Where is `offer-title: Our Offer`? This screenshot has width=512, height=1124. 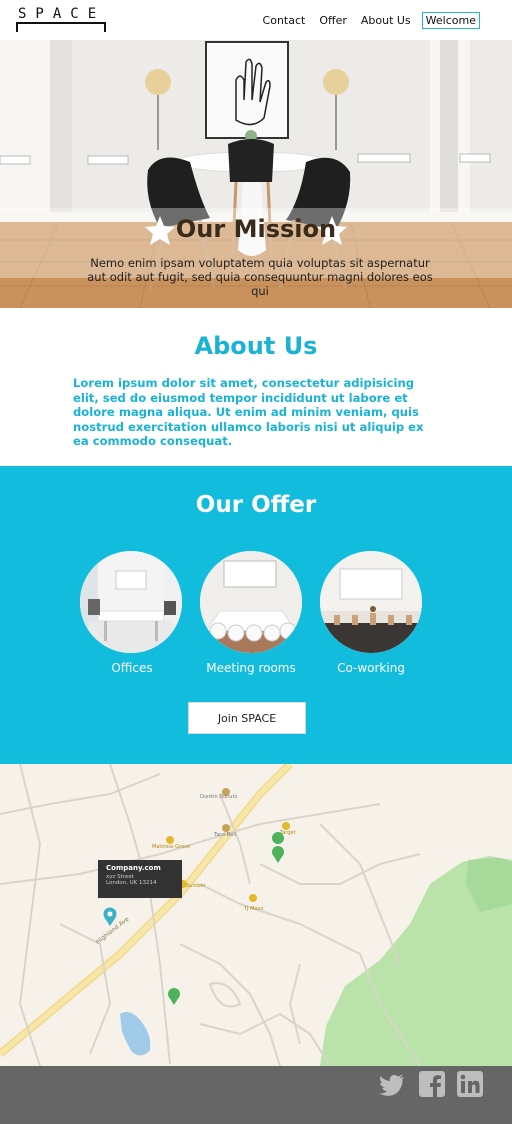
offer-title: Our Offer is located at coordinates (256, 505).